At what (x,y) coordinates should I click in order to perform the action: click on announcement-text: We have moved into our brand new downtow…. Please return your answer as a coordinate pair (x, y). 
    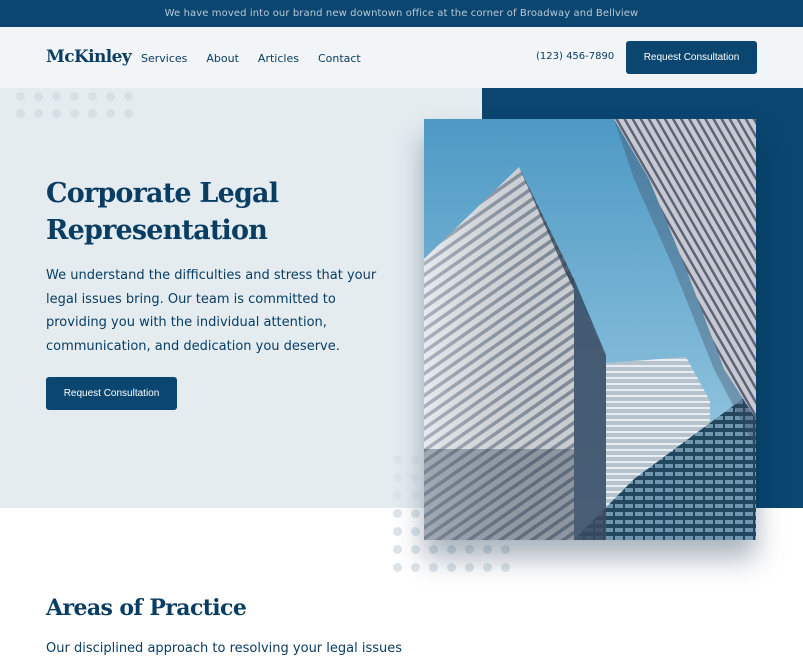
    Looking at the image, I should click on (401, 13).